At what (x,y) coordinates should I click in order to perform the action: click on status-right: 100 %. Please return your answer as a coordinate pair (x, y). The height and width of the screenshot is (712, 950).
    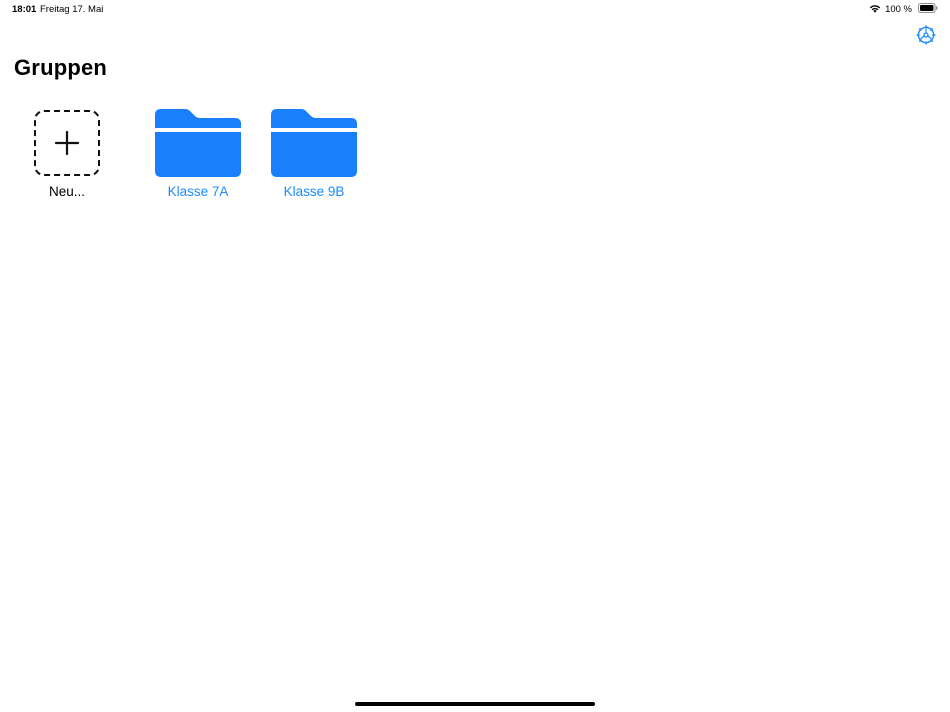
    Looking at the image, I should click on (903, 9).